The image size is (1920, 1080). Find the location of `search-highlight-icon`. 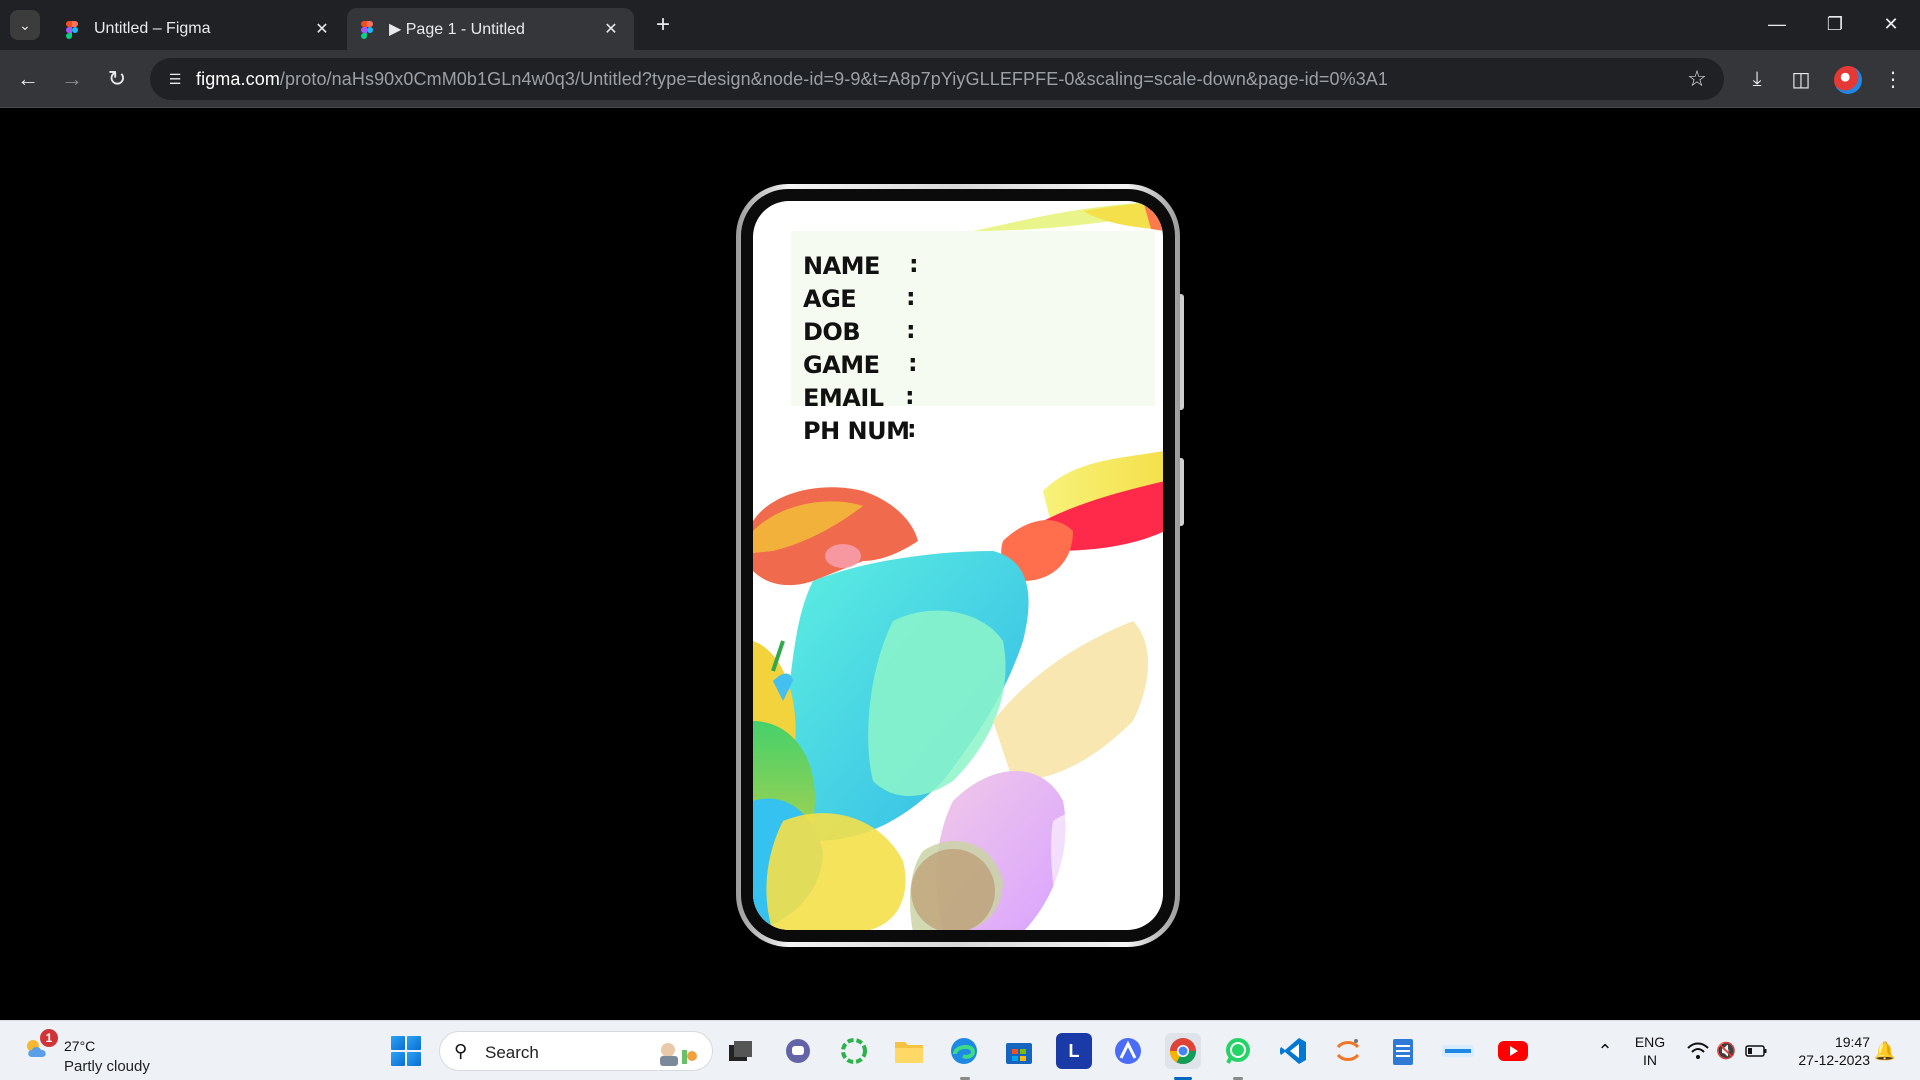

search-highlight-icon is located at coordinates (678, 1054).